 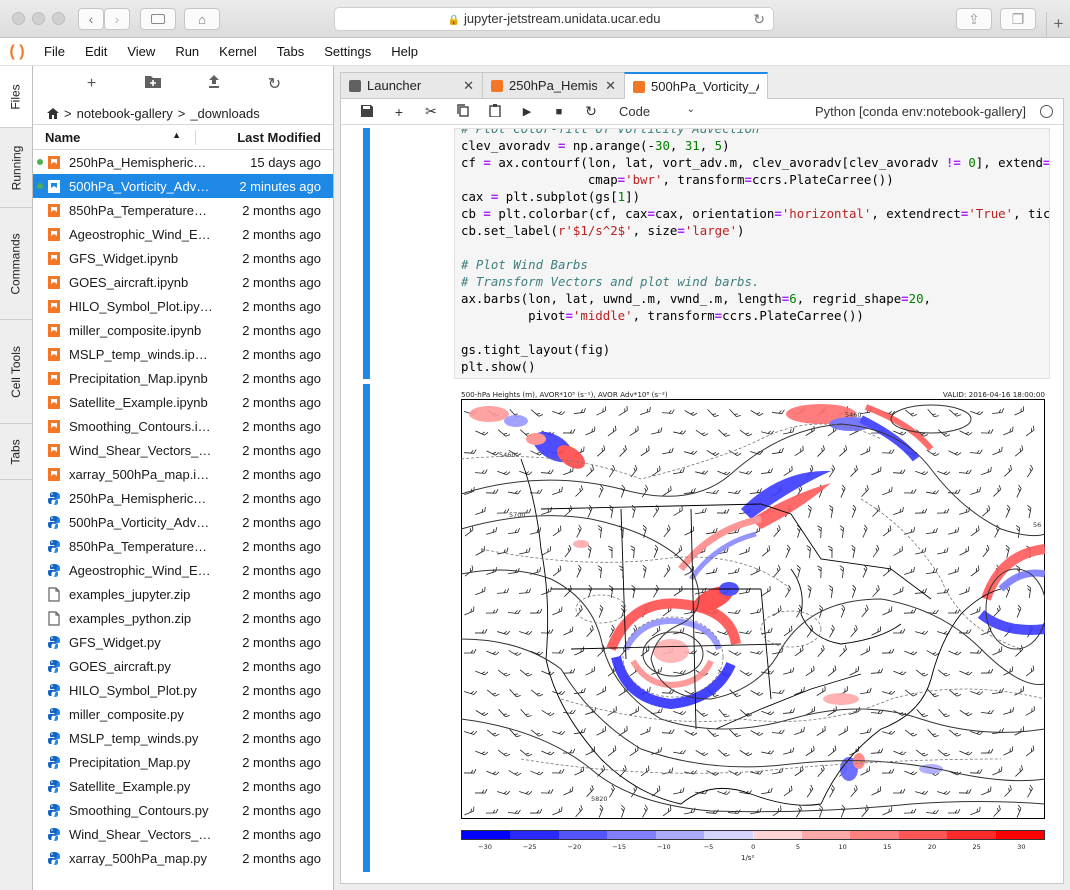 What do you see at coordinates (619, 847) in the screenshot?
I see `colorbar-tick: −15` at bounding box center [619, 847].